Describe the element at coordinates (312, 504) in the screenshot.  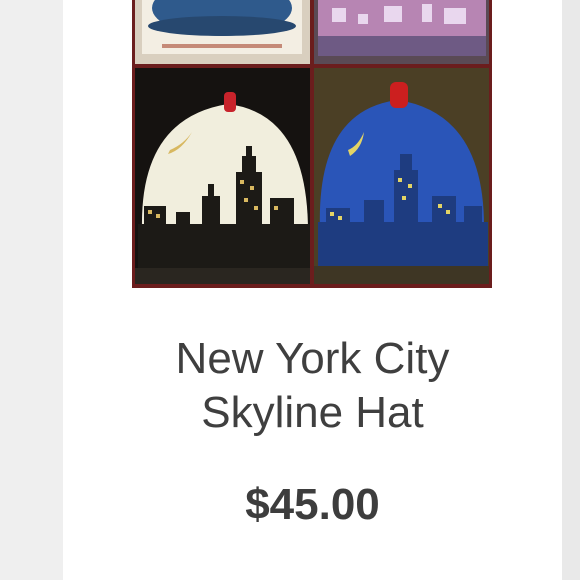
I see `product-price: $45.00` at that location.